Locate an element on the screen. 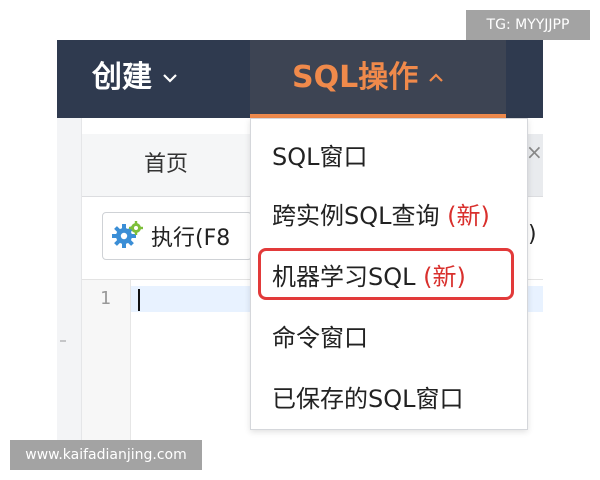 The height and width of the screenshot is (480, 600). menu-item-label: 已保存的SQL窗口 is located at coordinates (368, 399).